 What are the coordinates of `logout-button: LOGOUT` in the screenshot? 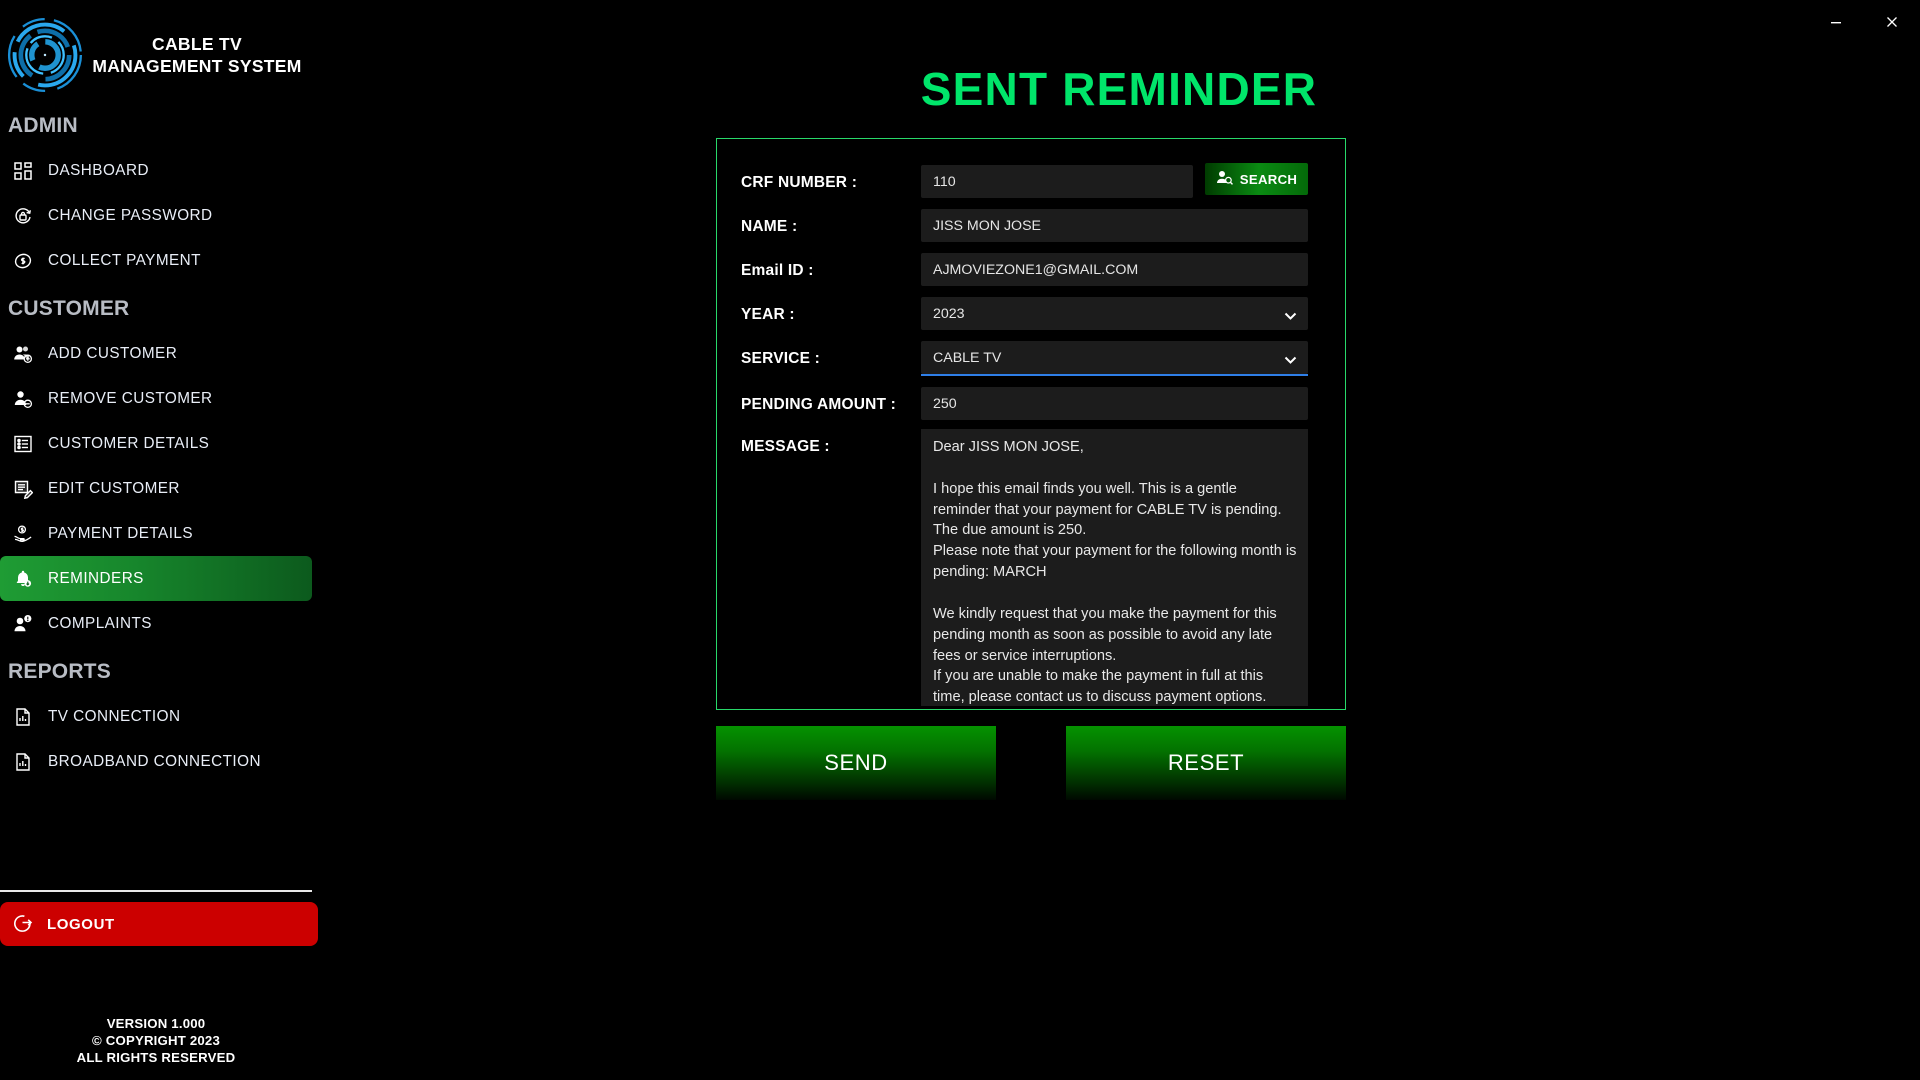 It's located at (159, 924).